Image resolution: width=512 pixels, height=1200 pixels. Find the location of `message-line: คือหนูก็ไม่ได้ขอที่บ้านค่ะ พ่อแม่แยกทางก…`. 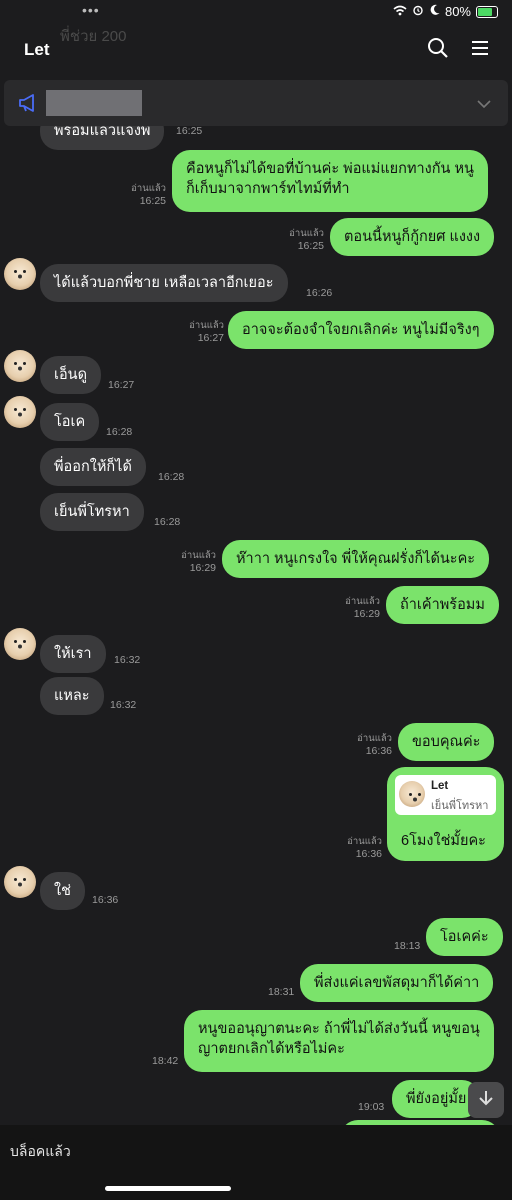

message-line: คือหนูก็ไม่ได้ขอที่บ้านค่ะ พ่อแม่แยกทางก… is located at coordinates (330, 169).